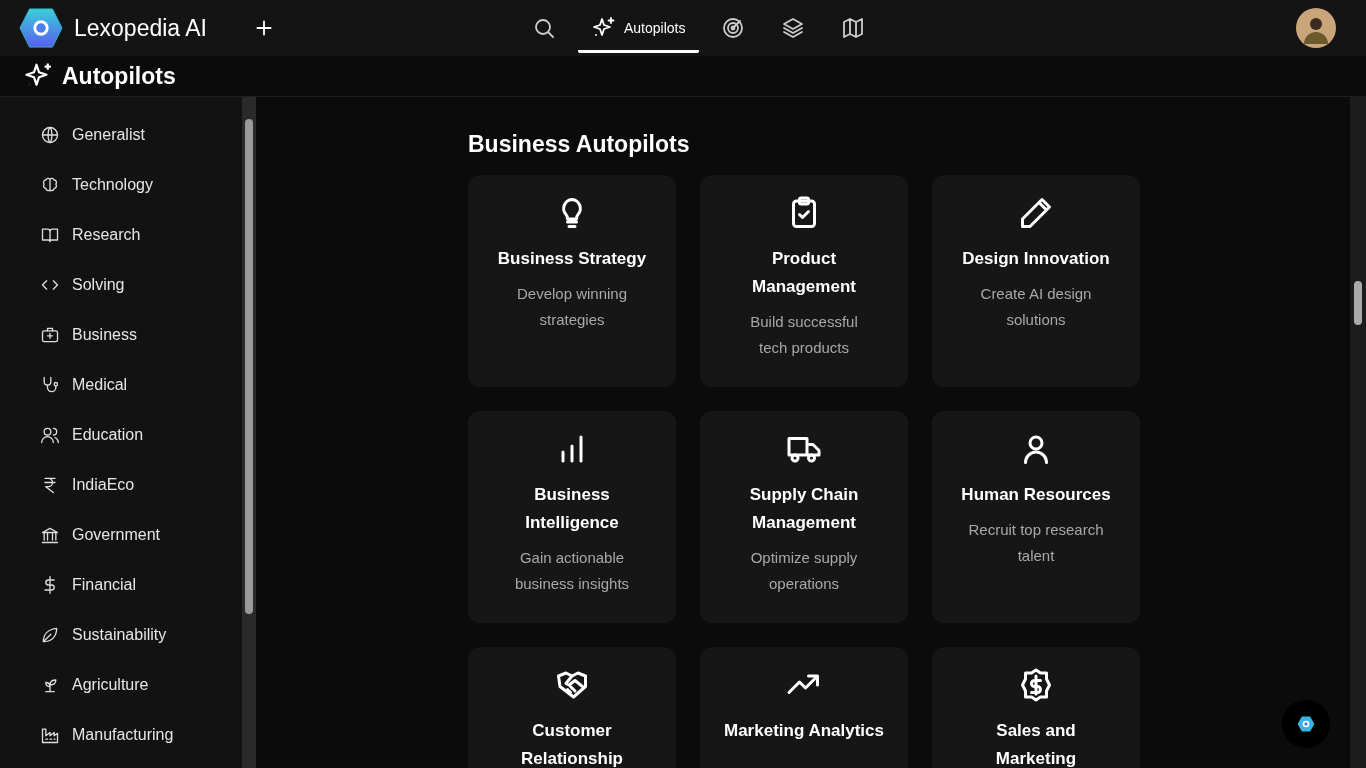 The width and height of the screenshot is (1366, 768). What do you see at coordinates (1036, 495) in the screenshot?
I see `card-title: Human Resources` at bounding box center [1036, 495].